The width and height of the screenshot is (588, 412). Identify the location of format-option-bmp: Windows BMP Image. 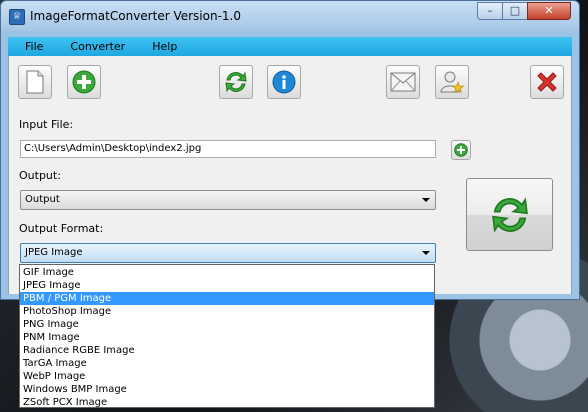
(227, 389).